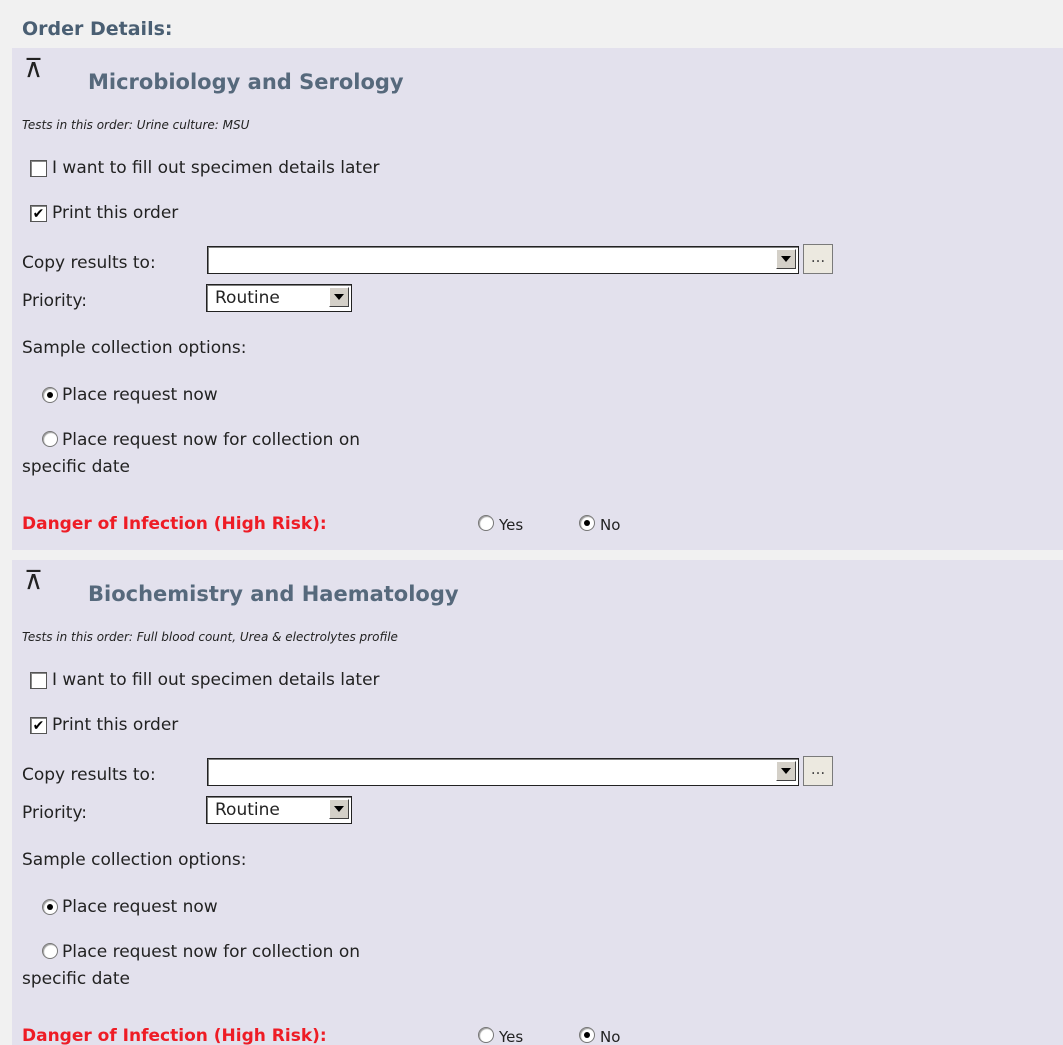 This screenshot has height=1045, width=1063. I want to click on section-title: Biochemistry and Haematology, so click(273, 594).